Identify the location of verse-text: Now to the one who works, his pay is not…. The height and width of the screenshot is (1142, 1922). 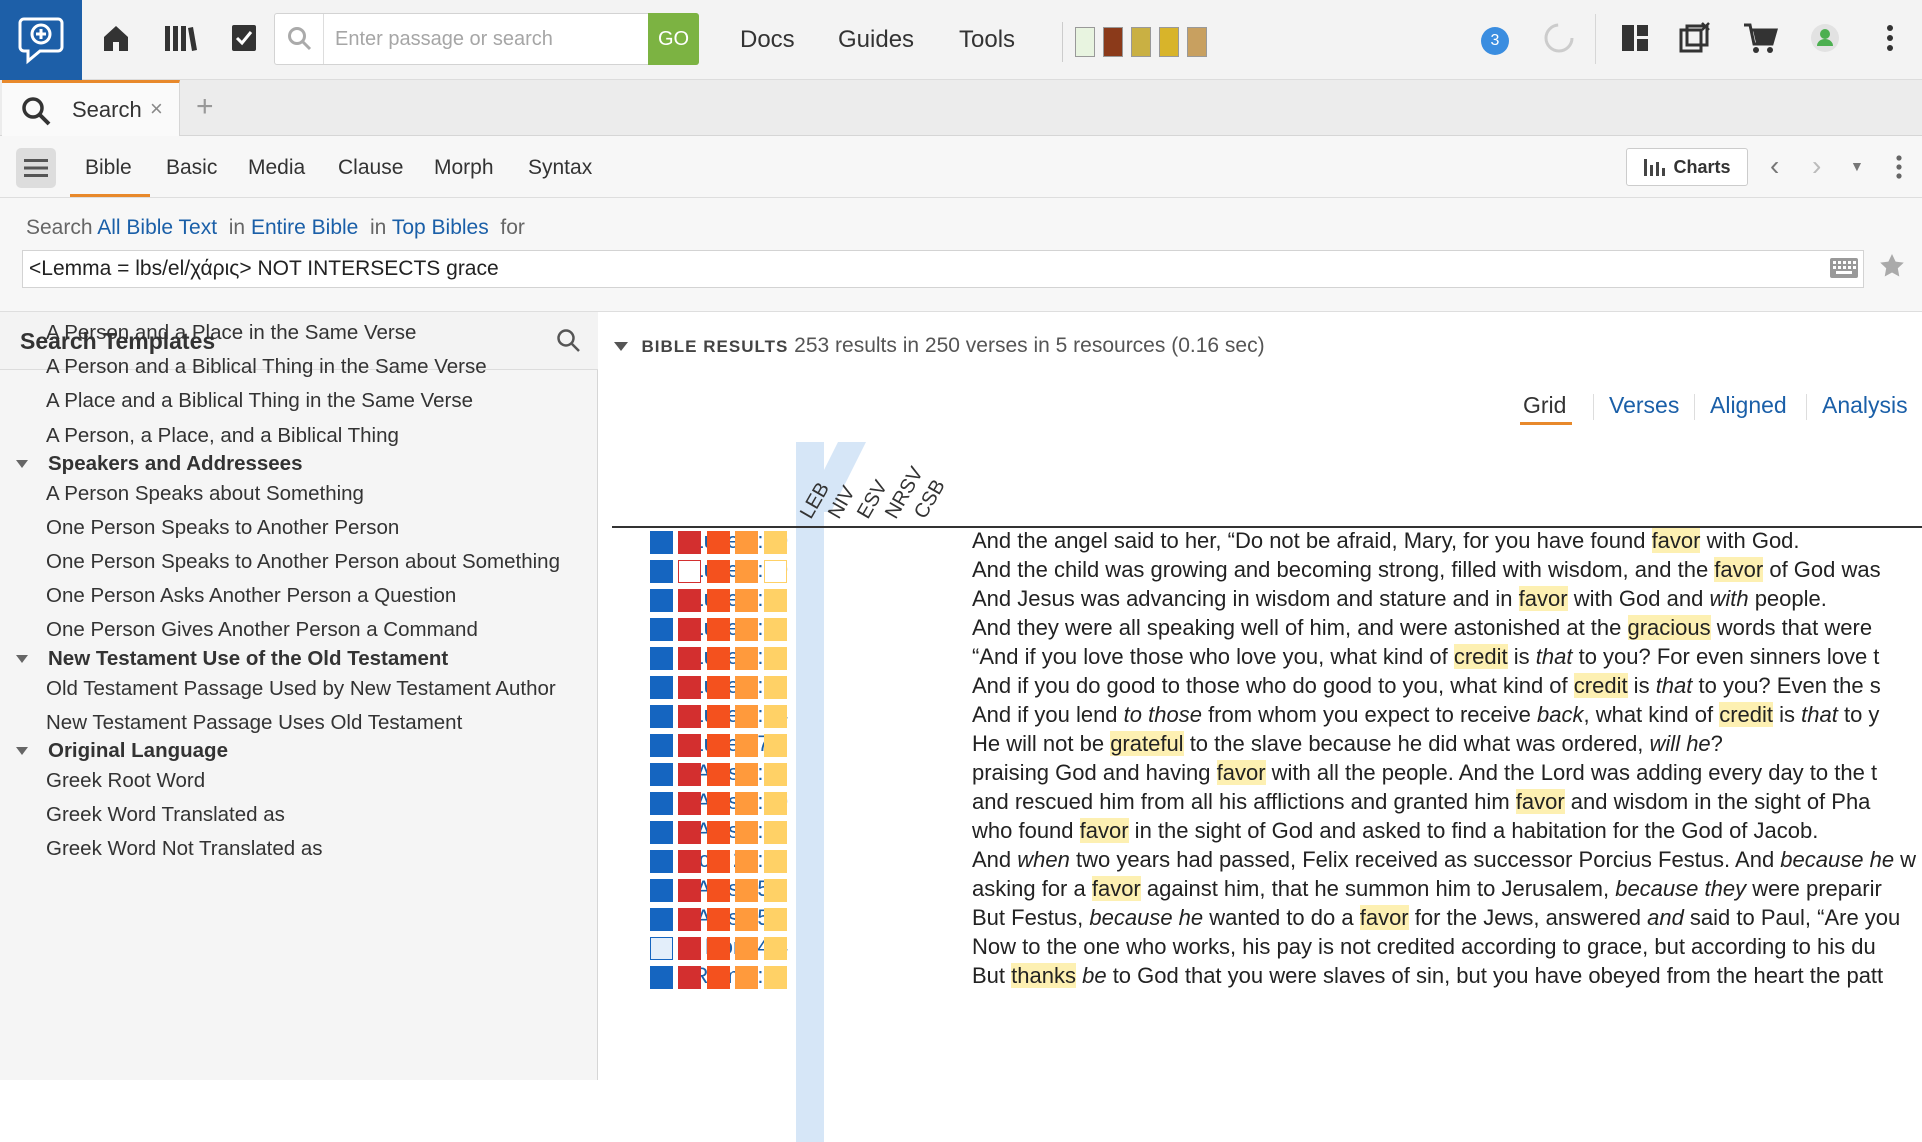
(1424, 947).